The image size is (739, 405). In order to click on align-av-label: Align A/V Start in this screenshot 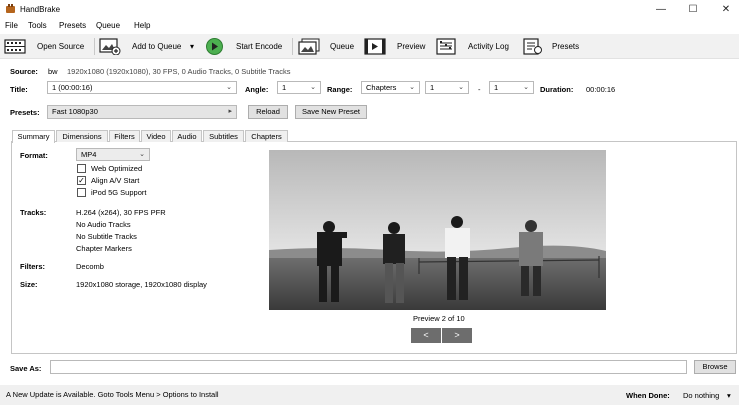, I will do `click(115, 180)`.